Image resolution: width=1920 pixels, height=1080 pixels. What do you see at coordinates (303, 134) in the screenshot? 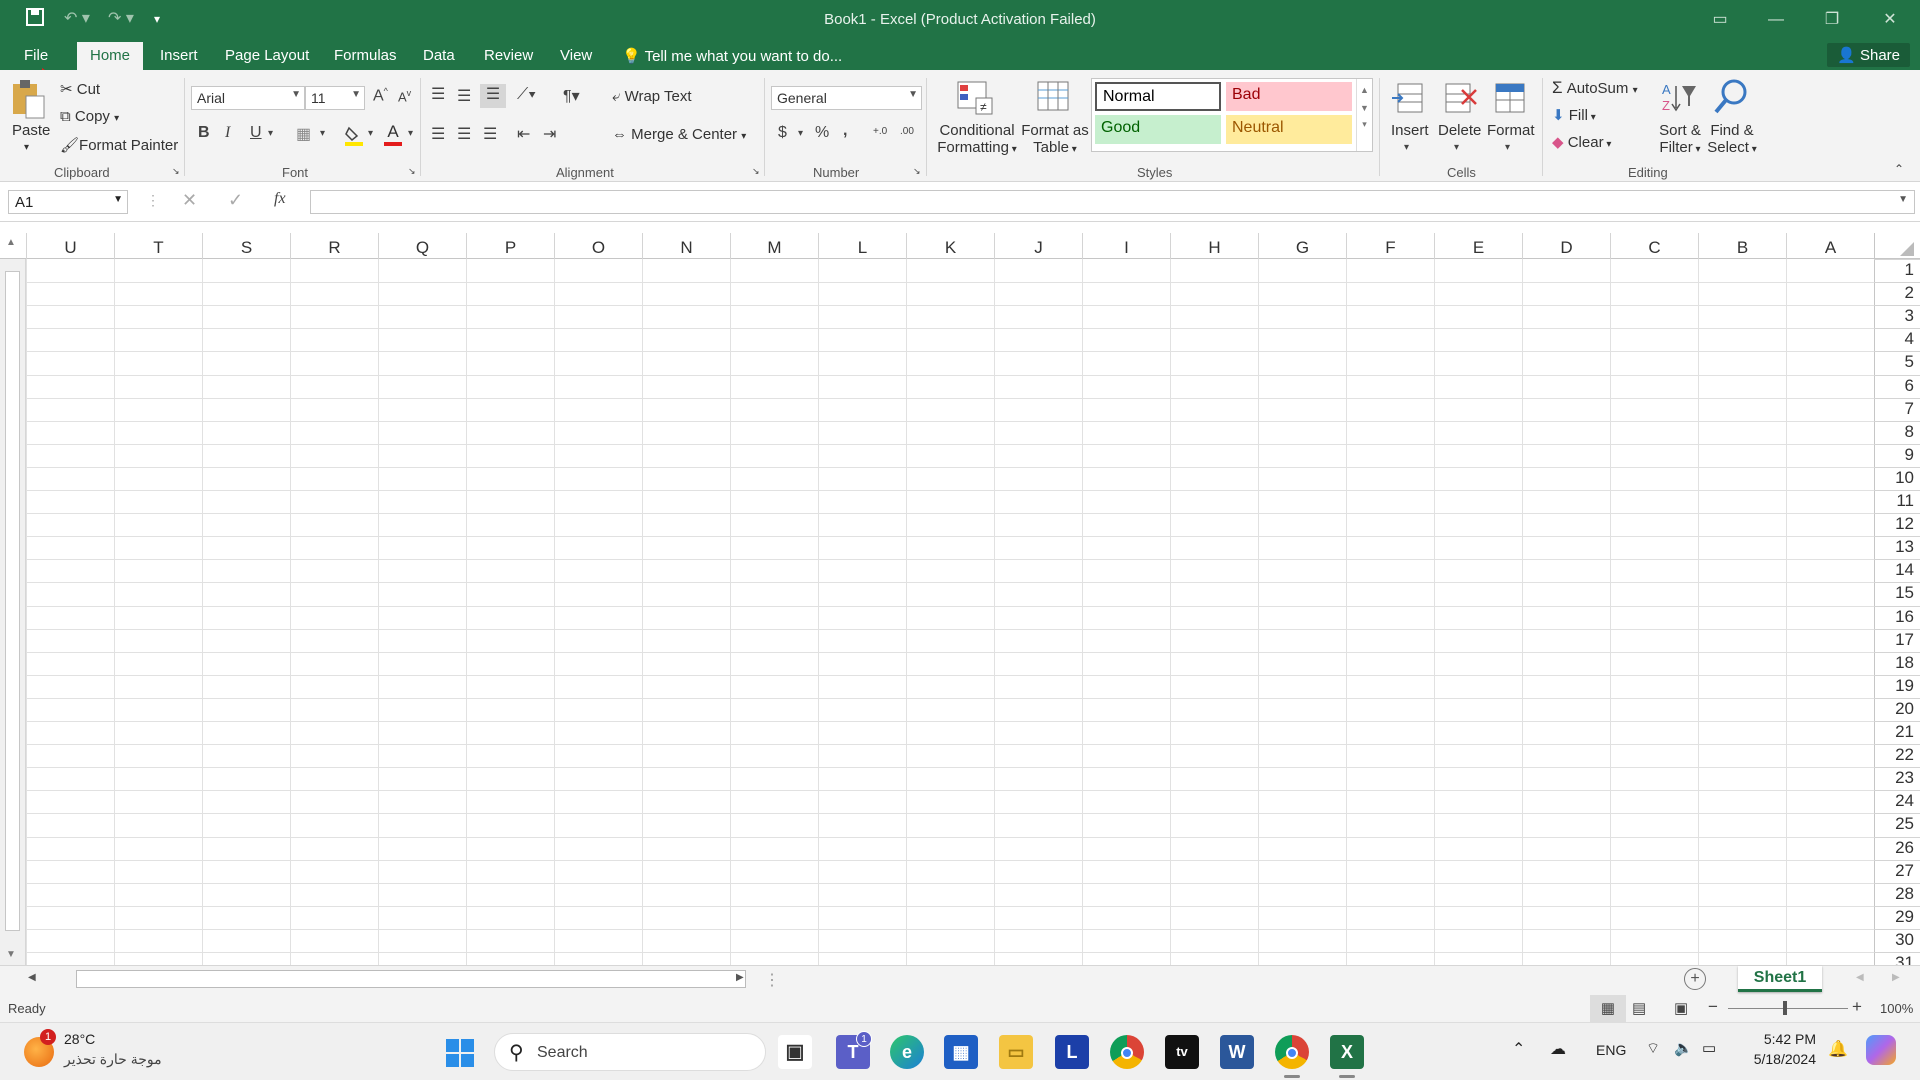
I see `borders-icon: ▦` at bounding box center [303, 134].